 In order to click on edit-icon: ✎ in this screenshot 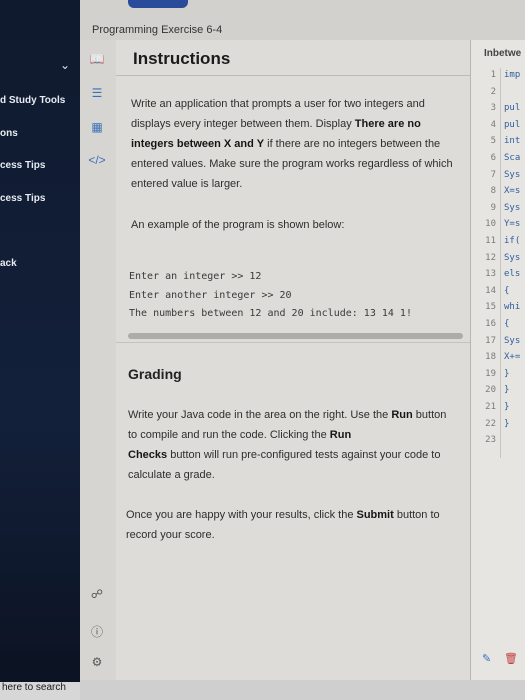, I will do `click(486, 658)`.